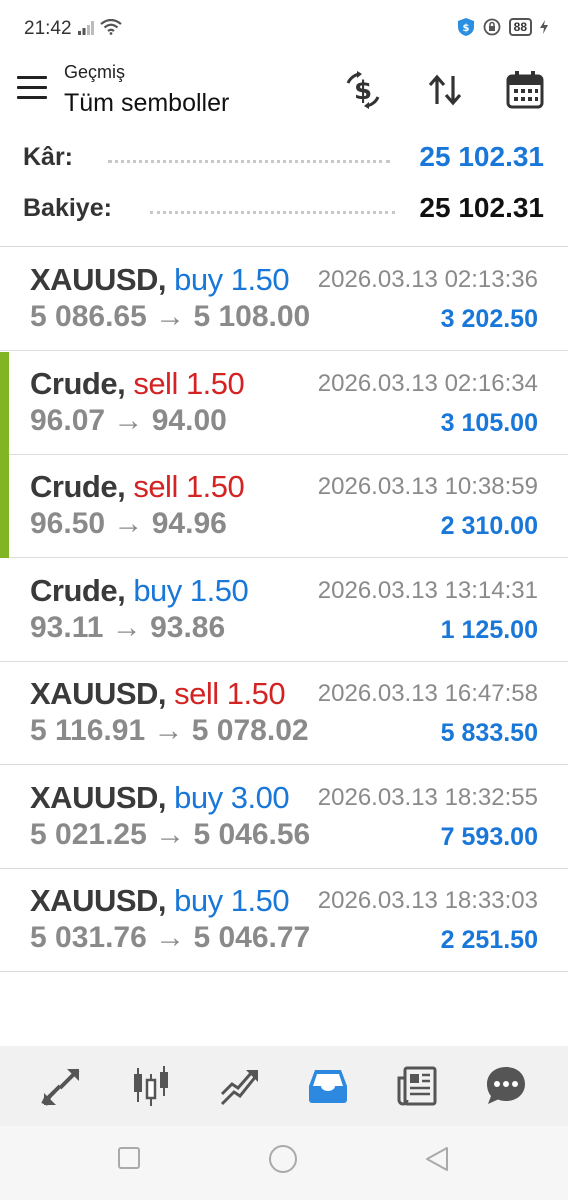 The width and height of the screenshot is (568, 1200). I want to click on trade-prices: 96.07 → 94.00, so click(128, 420).